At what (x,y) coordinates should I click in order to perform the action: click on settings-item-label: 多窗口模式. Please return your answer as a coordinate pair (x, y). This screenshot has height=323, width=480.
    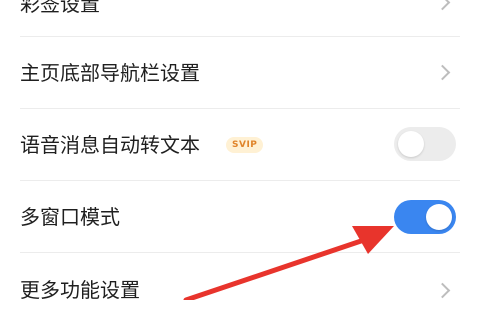
    Looking at the image, I should click on (70, 217).